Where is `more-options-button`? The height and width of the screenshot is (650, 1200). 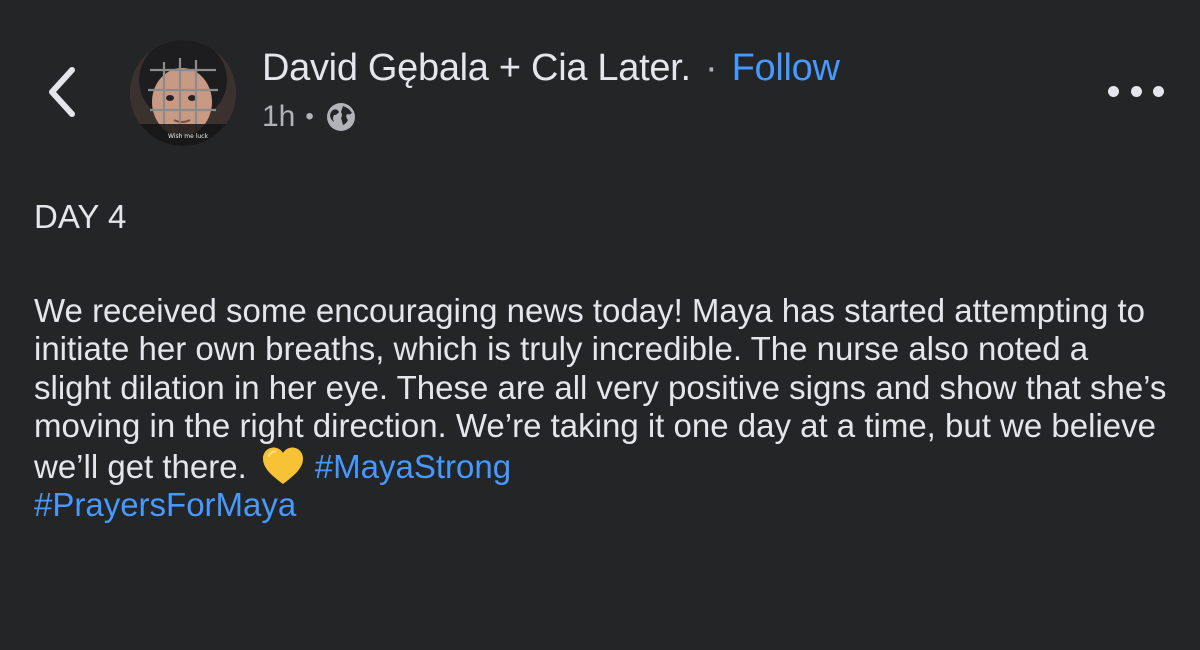 more-options-button is located at coordinates (1136, 91).